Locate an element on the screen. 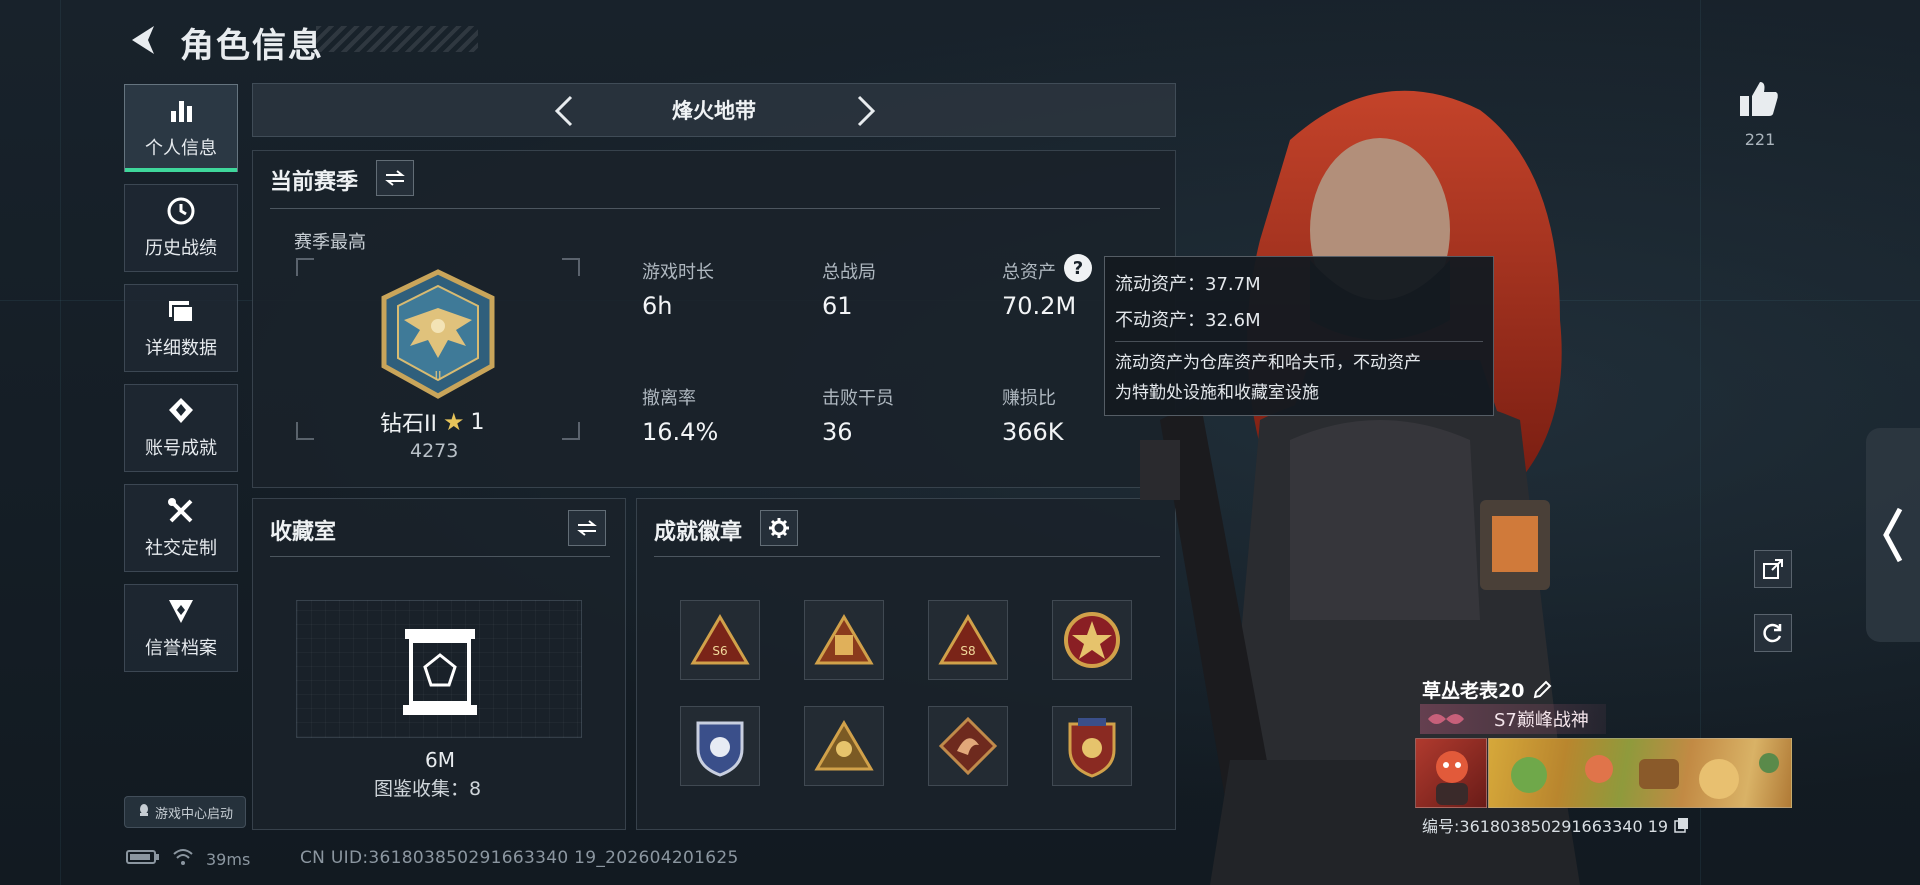 The width and height of the screenshot is (1920, 885). diamond-rank-emblem-icon: II is located at coordinates (438, 334).